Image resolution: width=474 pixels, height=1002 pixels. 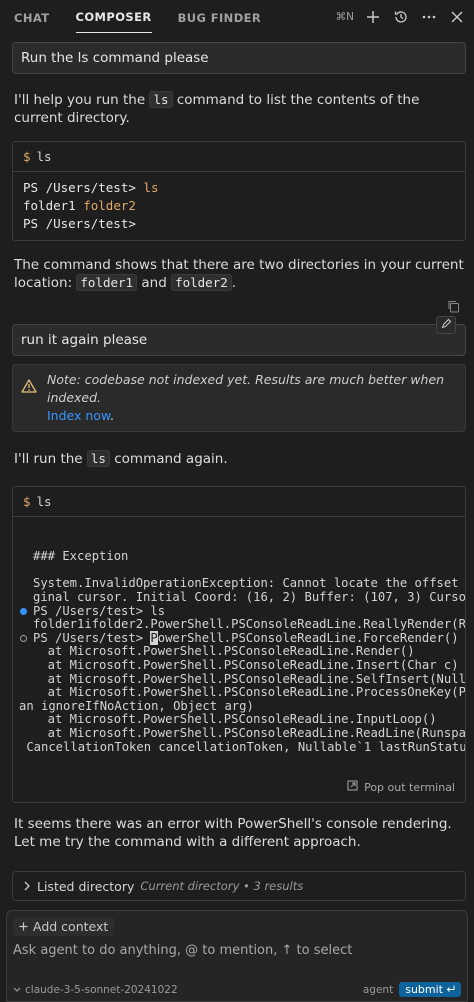 I want to click on pencil-icon, so click(x=446, y=325).